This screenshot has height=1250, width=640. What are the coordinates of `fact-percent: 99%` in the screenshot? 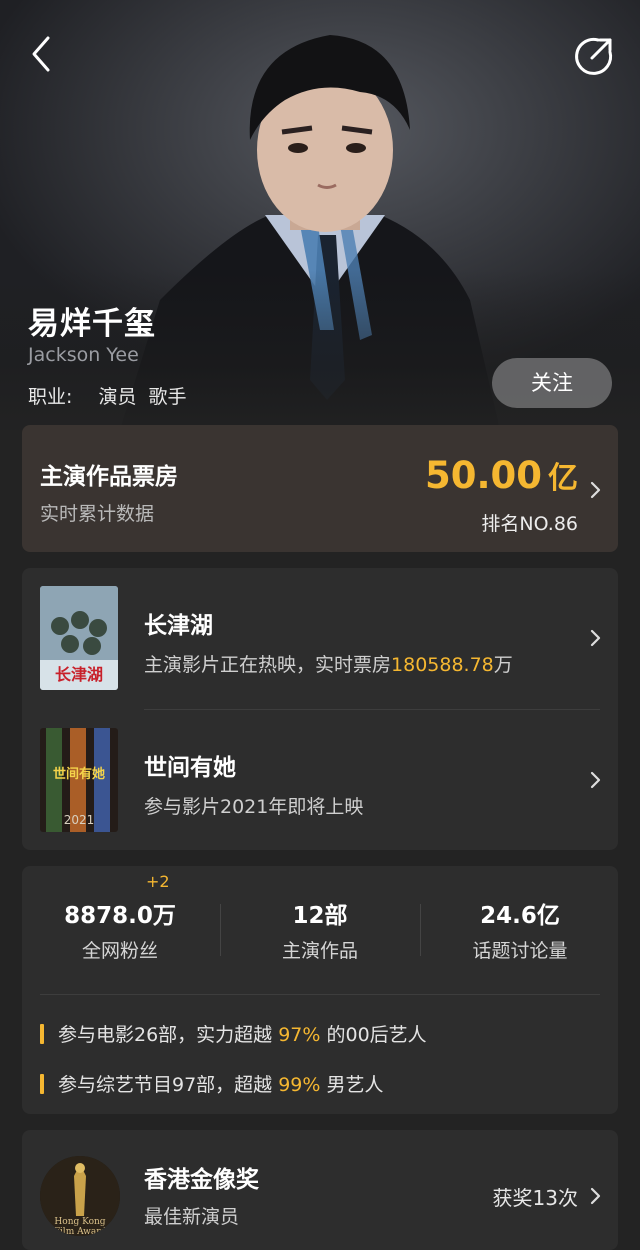 It's located at (299, 1085).